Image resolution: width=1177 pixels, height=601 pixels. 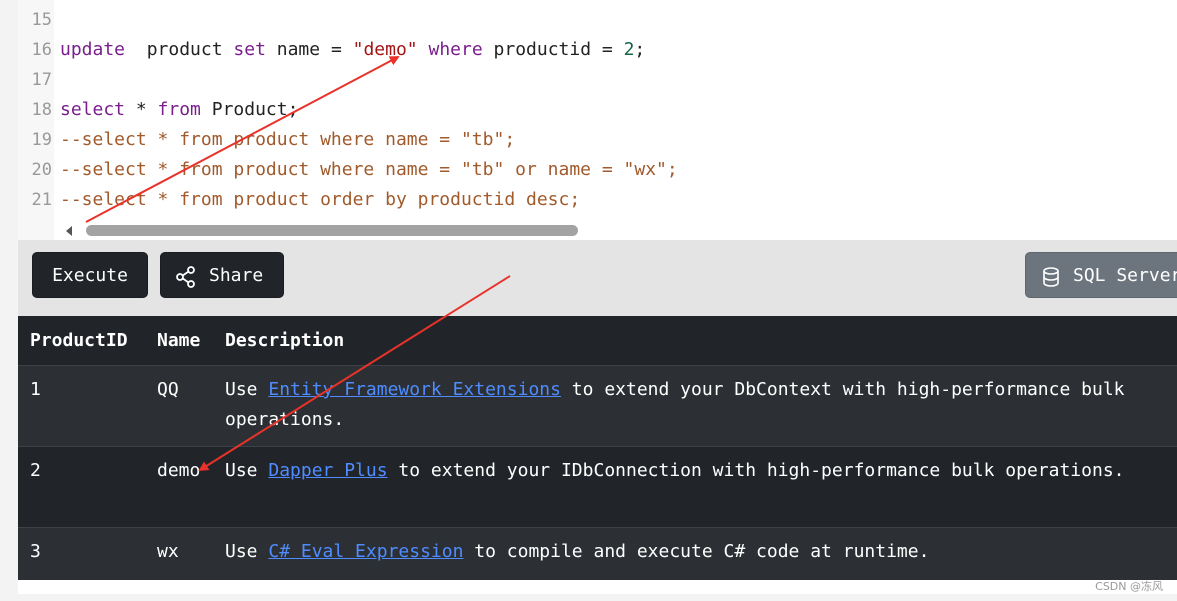 What do you see at coordinates (79, 340) in the screenshot?
I see `column-header-productid: ProductID` at bounding box center [79, 340].